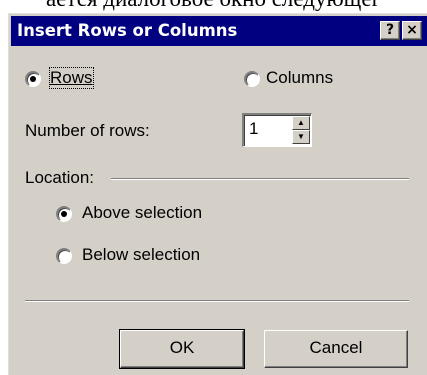  I want to click on background-caption-text: ается диалоговое окно следующег, so click(213, 6).